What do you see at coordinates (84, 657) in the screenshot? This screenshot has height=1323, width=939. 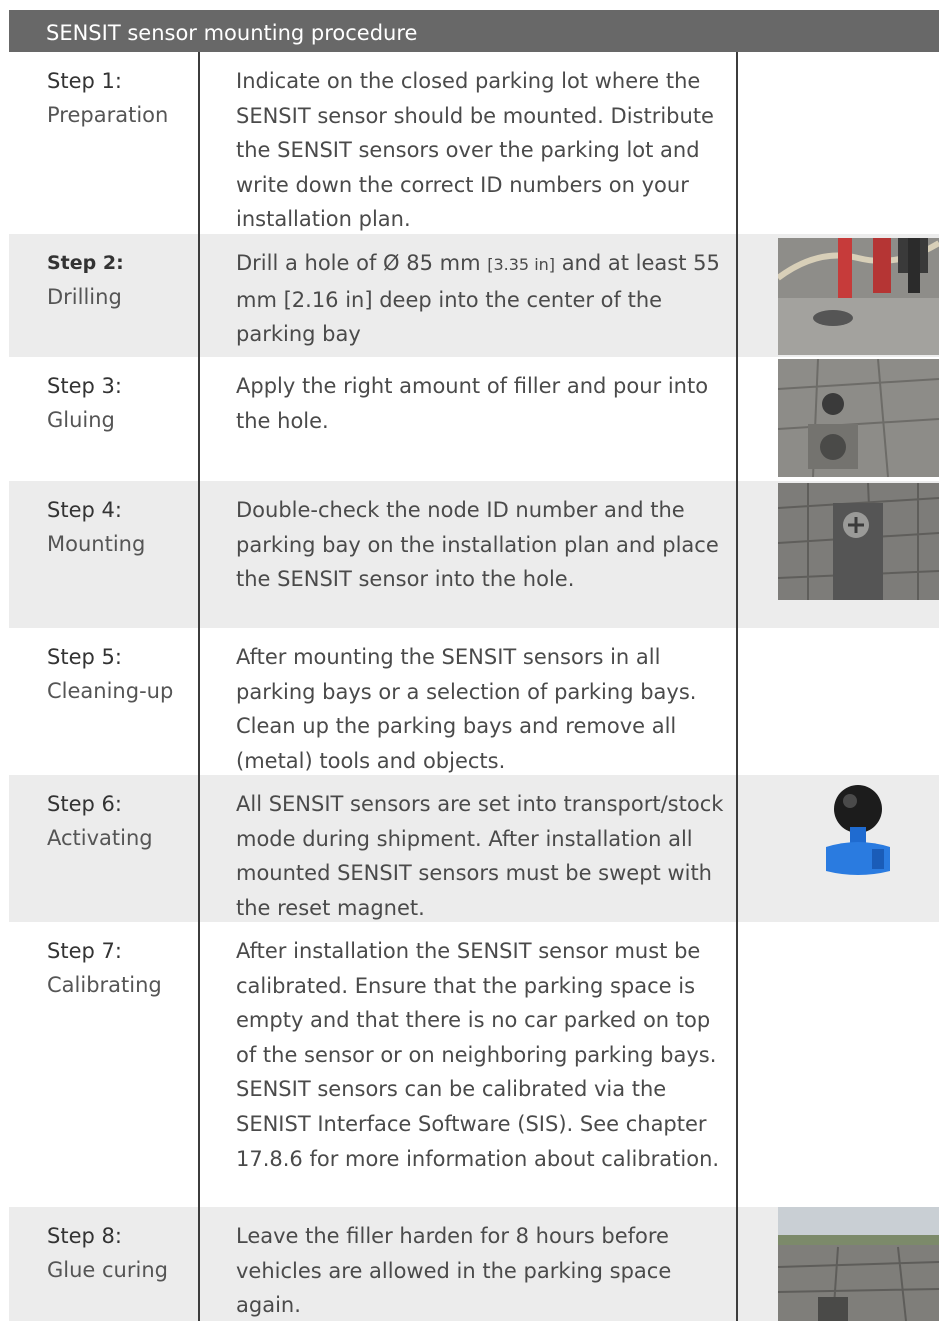 I see `step-number: Step 5:` at bounding box center [84, 657].